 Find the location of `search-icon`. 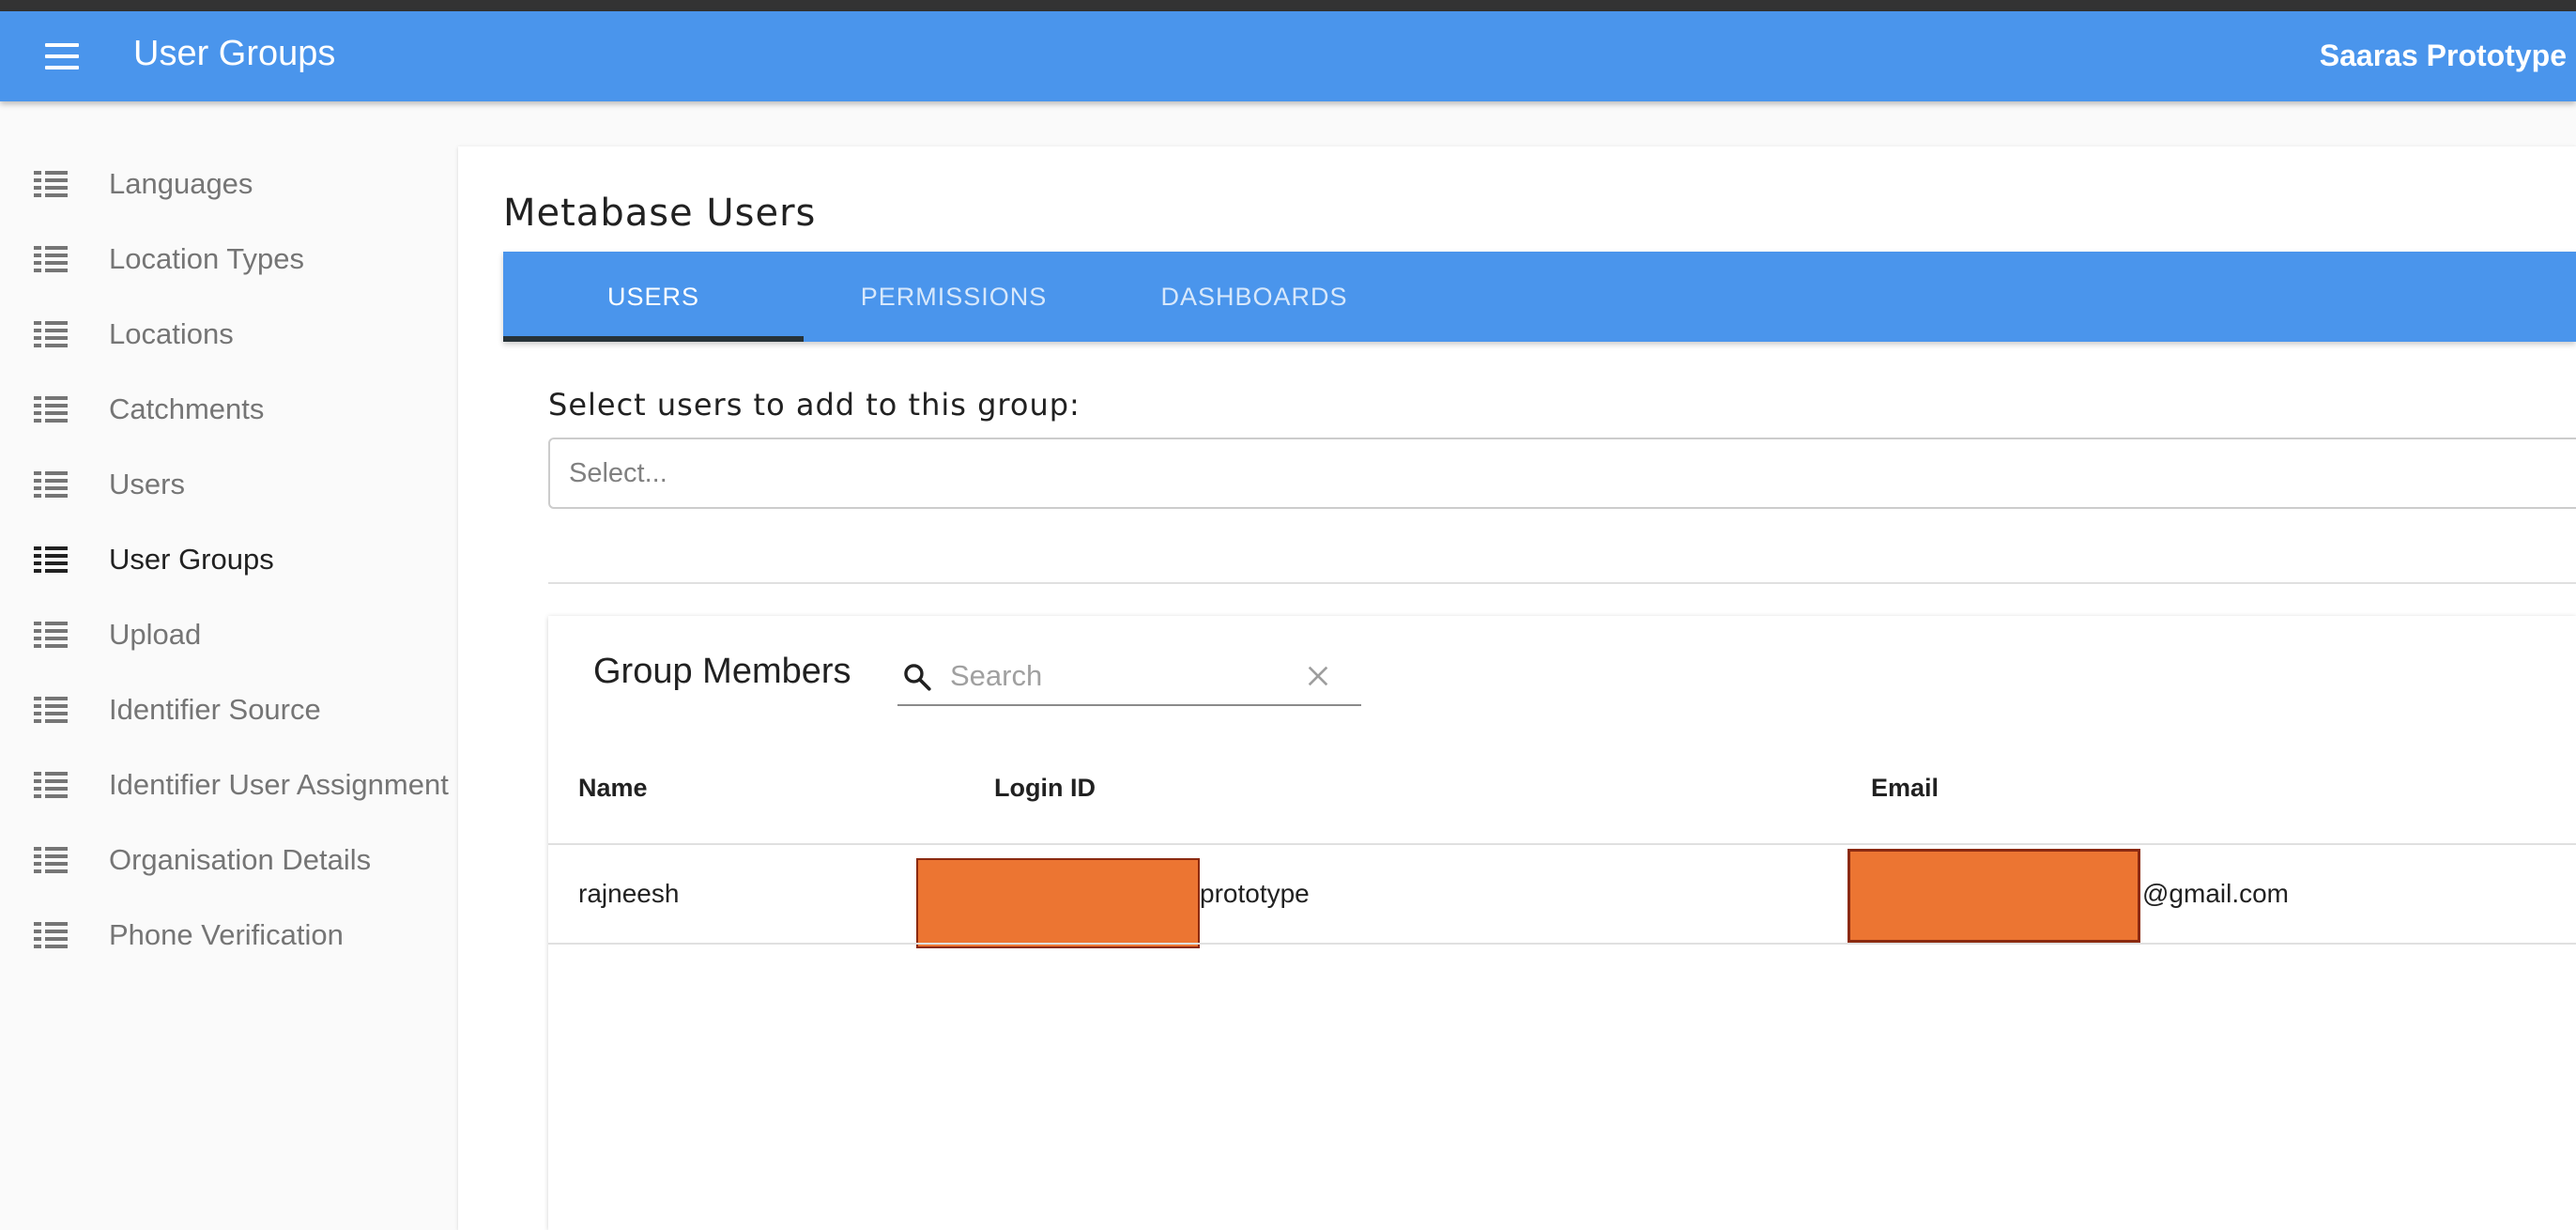

search-icon is located at coordinates (918, 677).